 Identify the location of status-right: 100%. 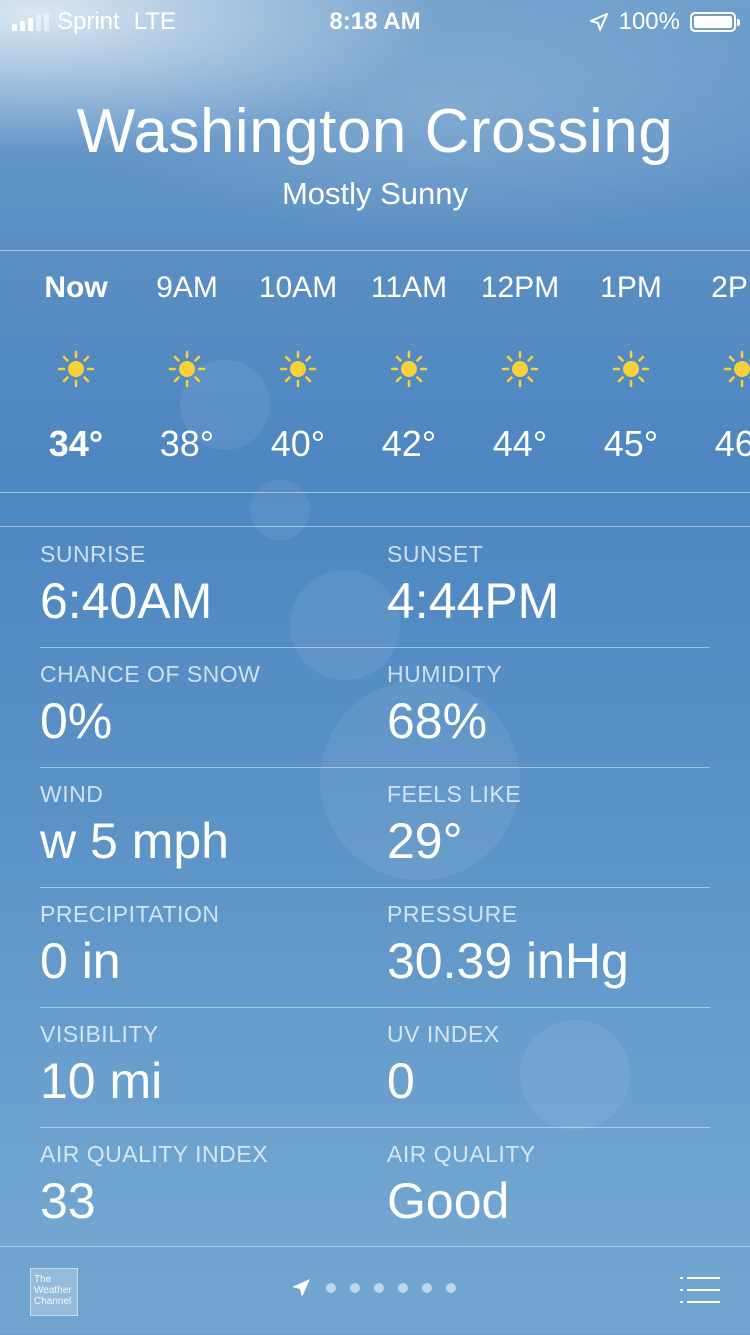
(664, 22).